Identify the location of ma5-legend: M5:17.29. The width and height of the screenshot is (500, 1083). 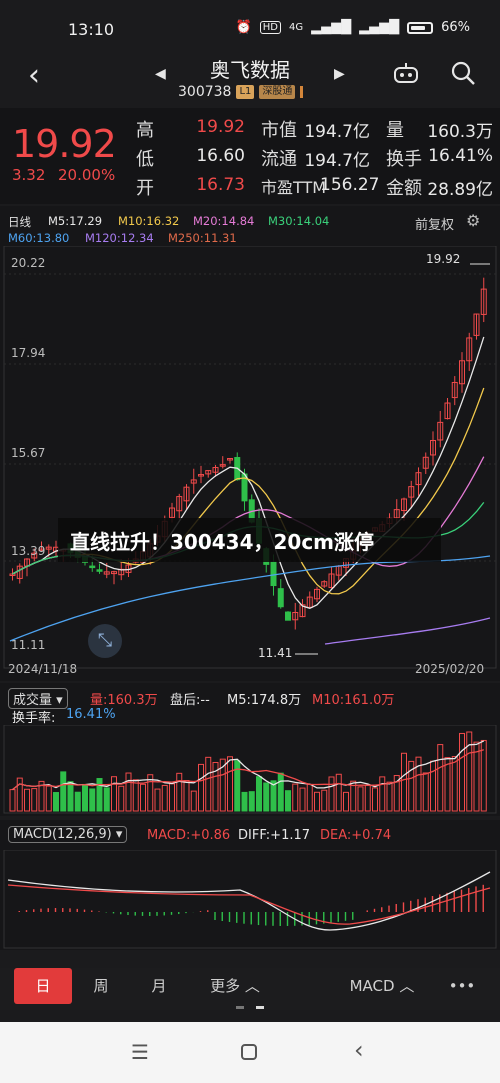
(75, 221).